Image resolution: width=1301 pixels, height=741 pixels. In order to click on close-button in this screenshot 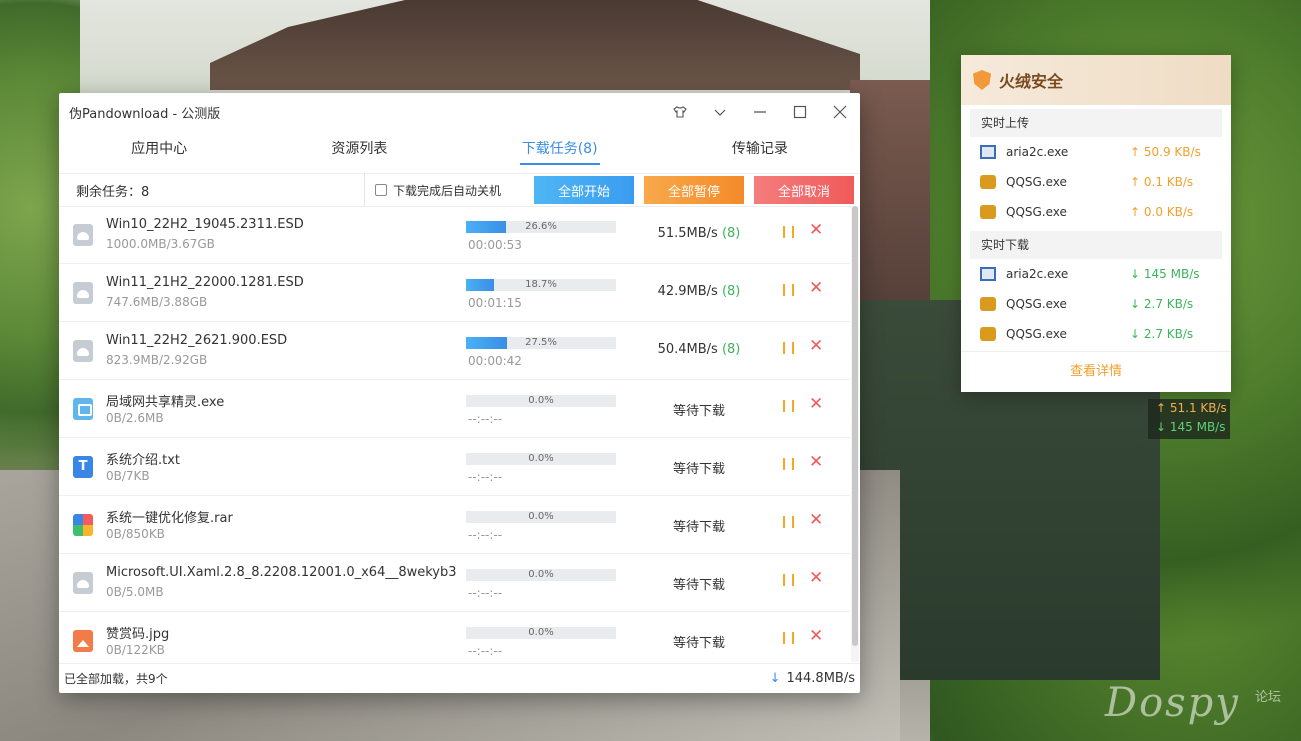, I will do `click(840, 112)`.